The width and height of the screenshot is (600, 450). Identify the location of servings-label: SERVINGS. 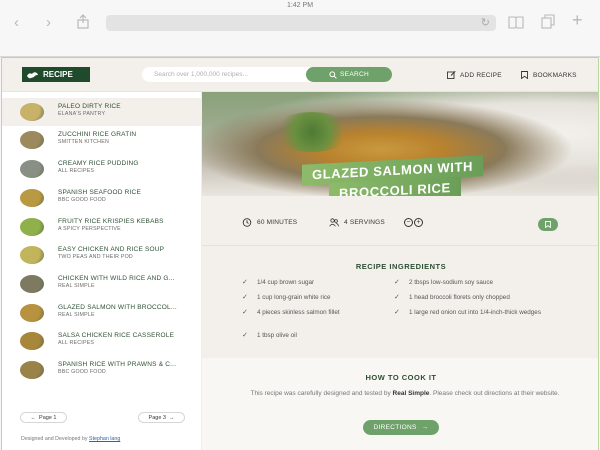
(367, 222).